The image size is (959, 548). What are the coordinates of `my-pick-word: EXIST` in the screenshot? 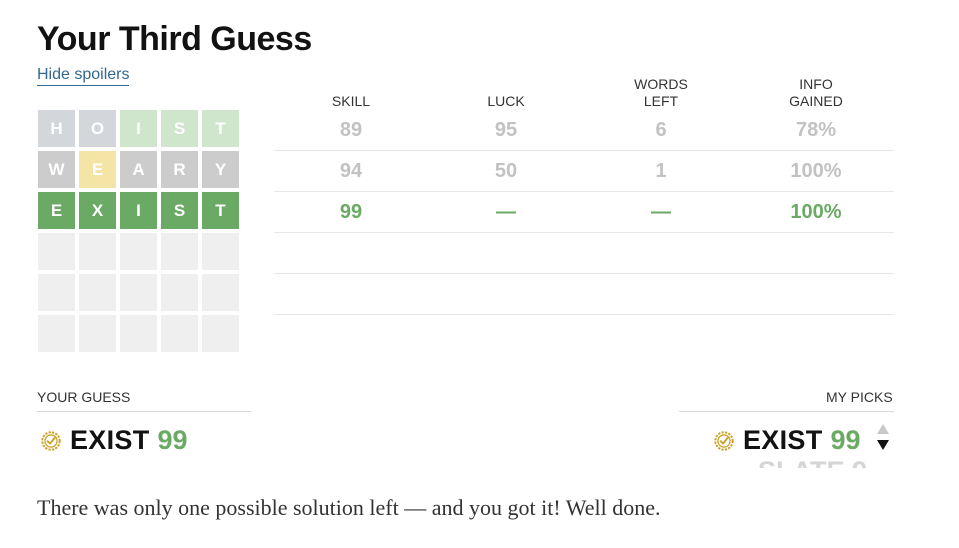 It's located at (783, 440).